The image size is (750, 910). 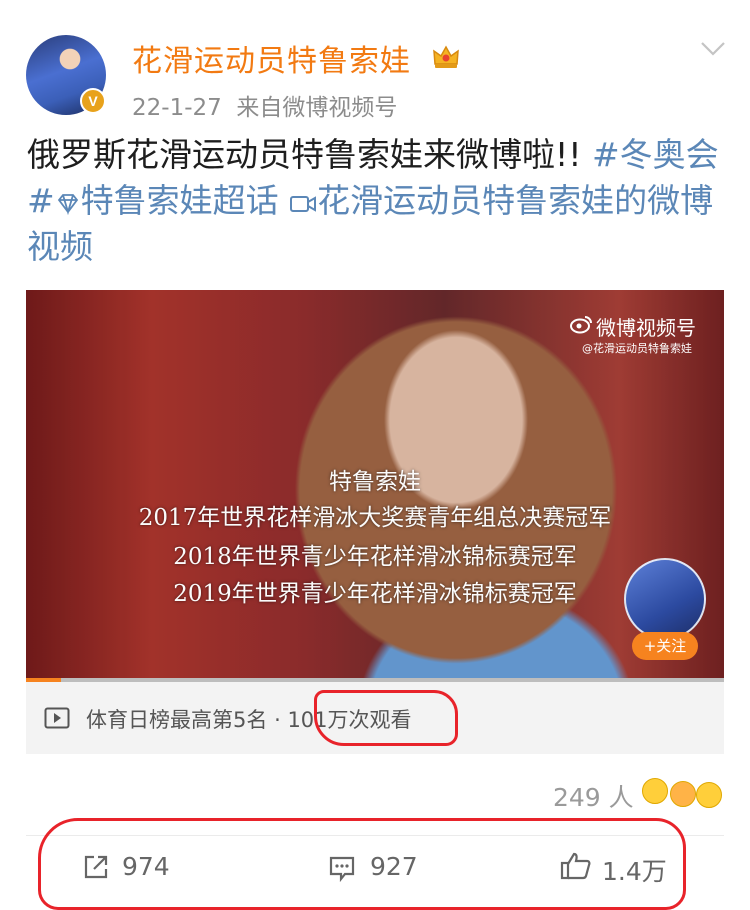 I want to click on supertopic-link: 特鲁索娃超话, so click(x=180, y=200).